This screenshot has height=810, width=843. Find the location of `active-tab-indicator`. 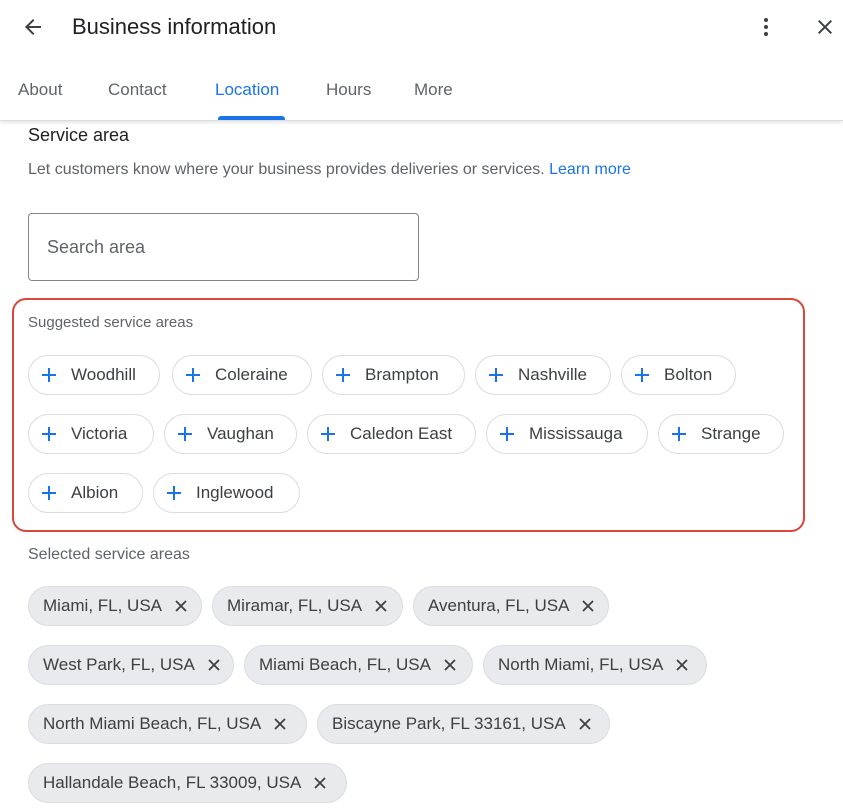

active-tab-indicator is located at coordinates (251, 118).